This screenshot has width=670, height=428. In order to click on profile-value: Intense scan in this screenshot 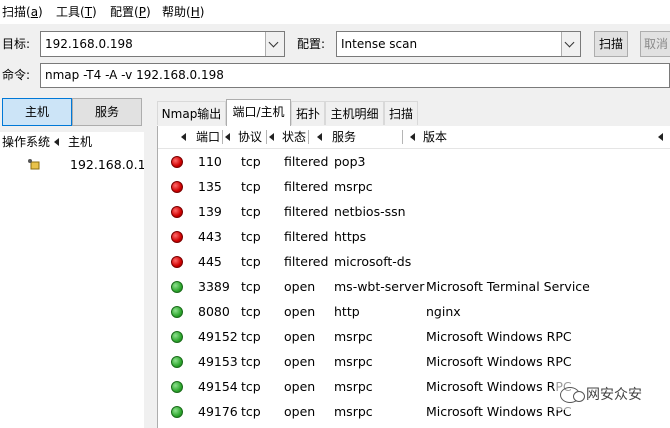, I will do `click(379, 44)`.